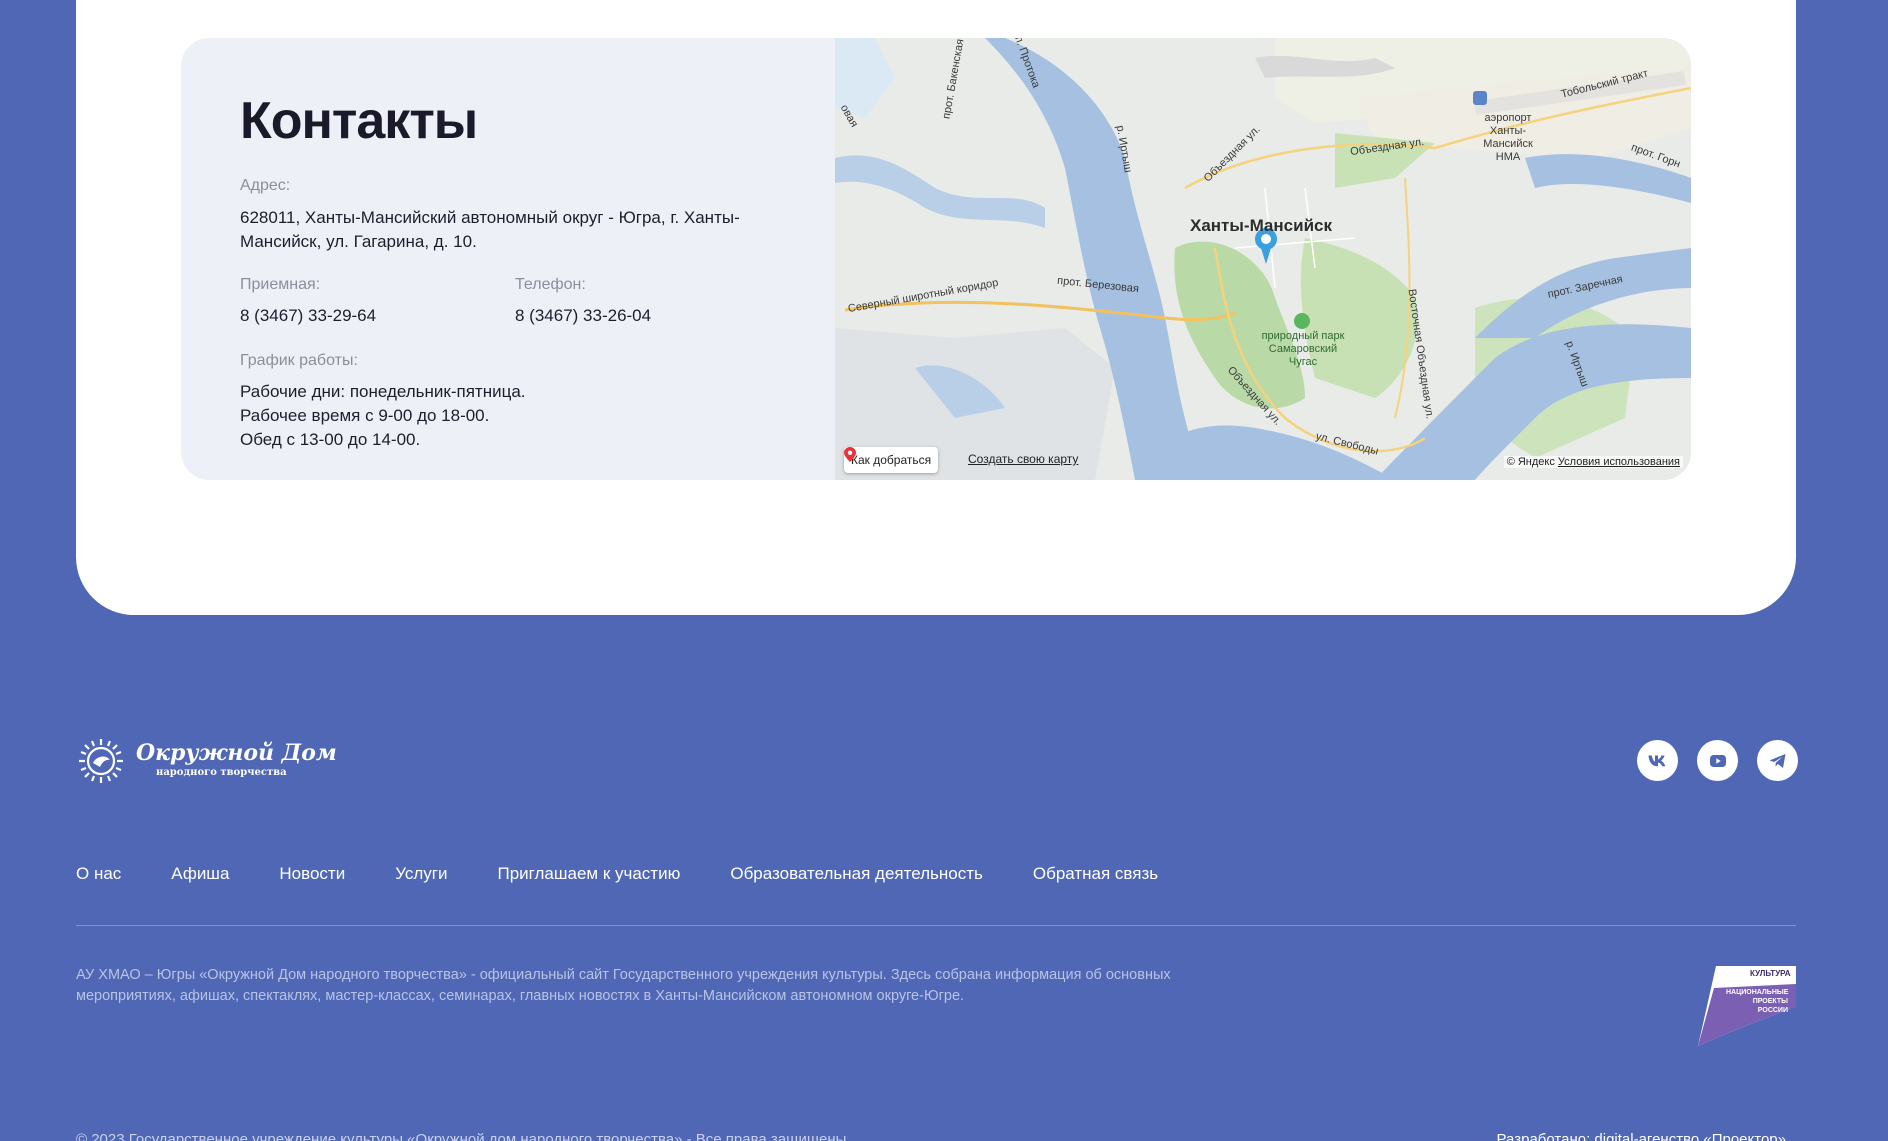 The height and width of the screenshot is (1141, 1888). I want to click on footer-logo: Окружной Дом народного творчества, so click(206, 761).